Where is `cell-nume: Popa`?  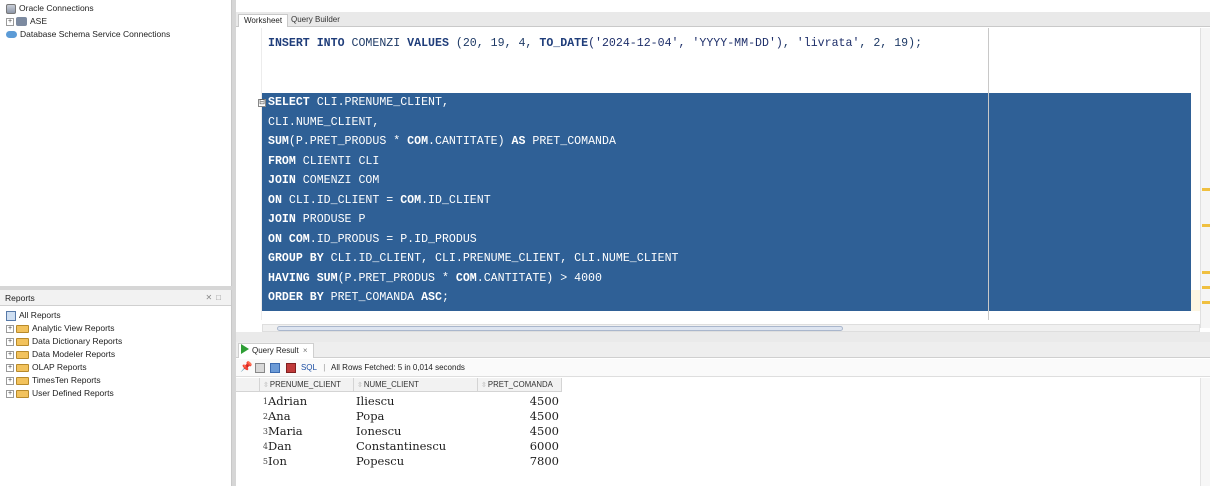
cell-nume: Popa is located at coordinates (370, 416).